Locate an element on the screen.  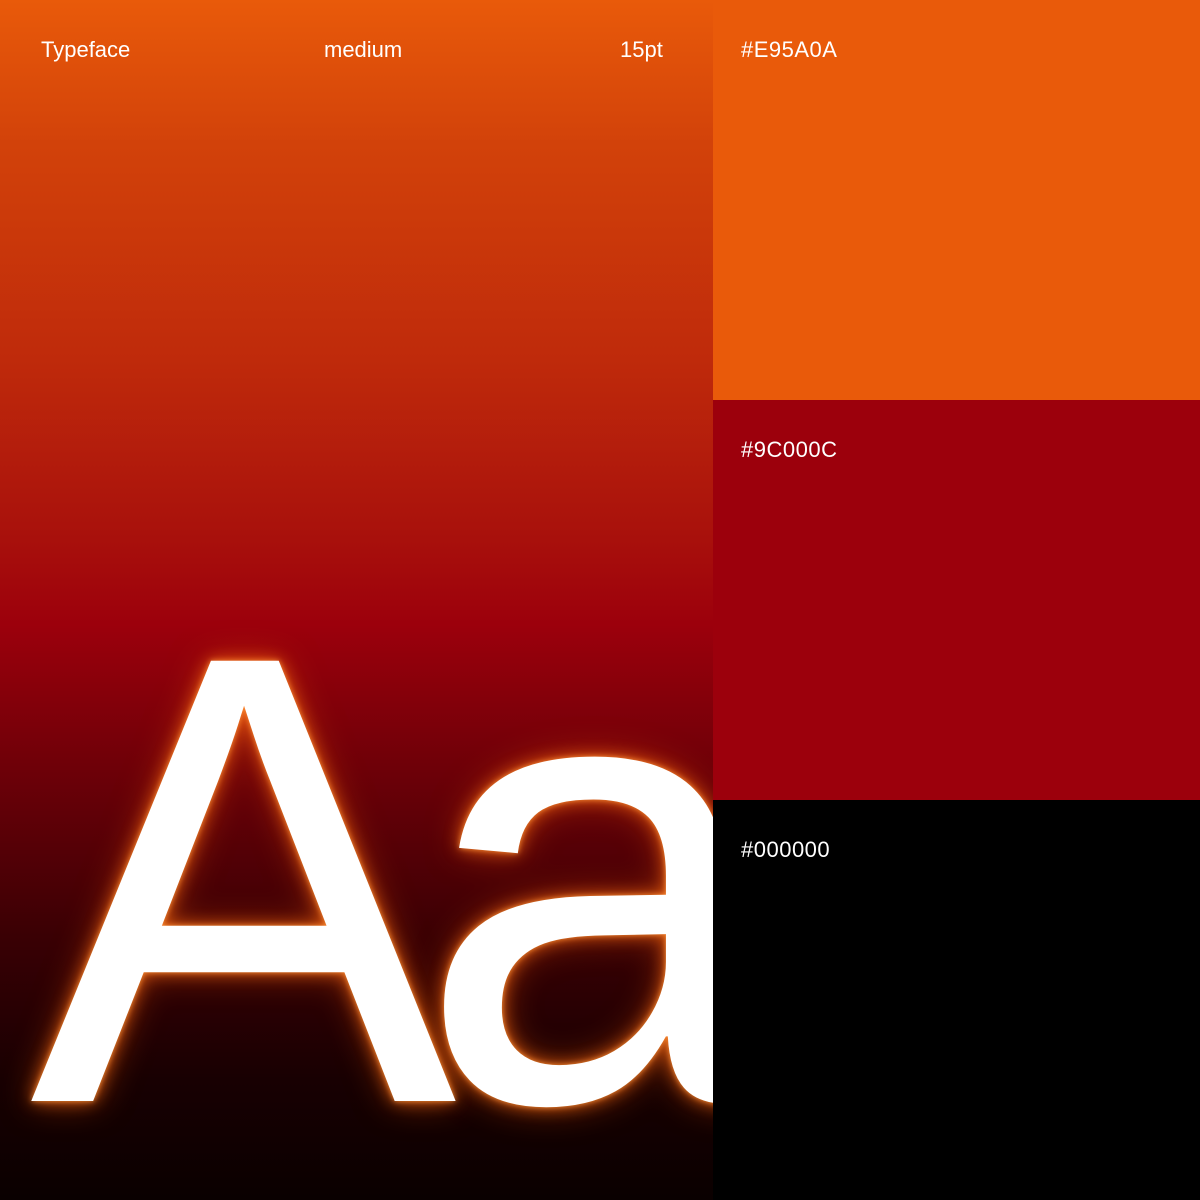
color-swatch-black: #000000 is located at coordinates (956, 1000).